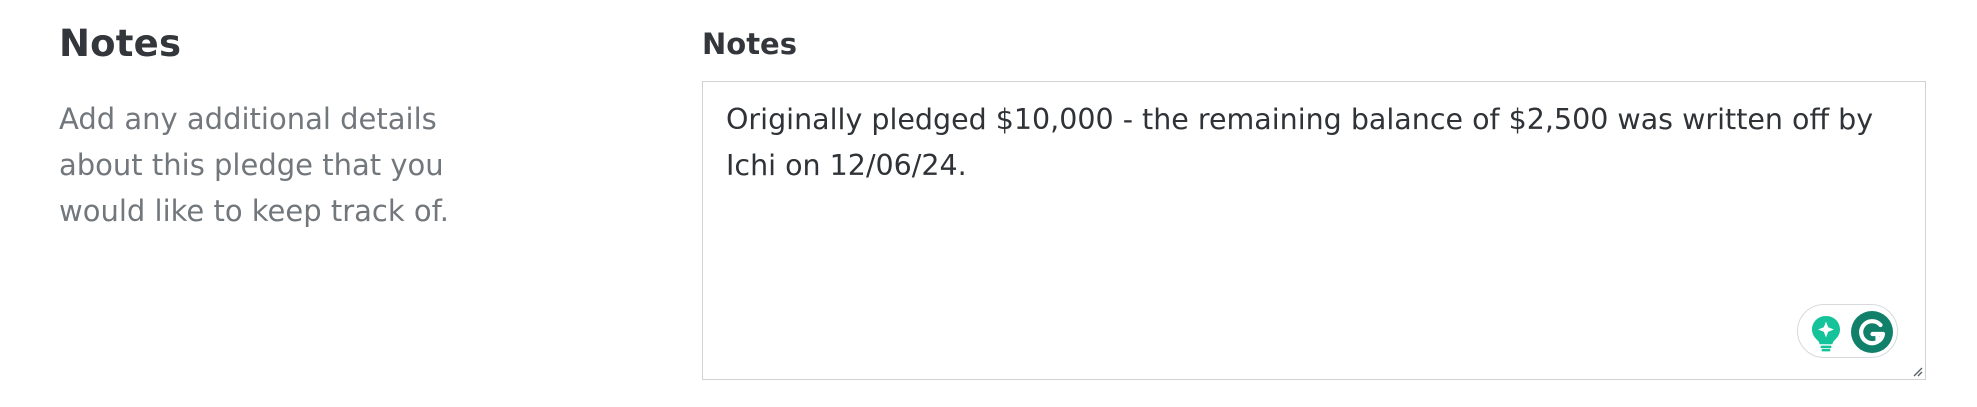  What do you see at coordinates (1826, 333) in the screenshot?
I see `lightbulb-sparkle-icon` at bounding box center [1826, 333].